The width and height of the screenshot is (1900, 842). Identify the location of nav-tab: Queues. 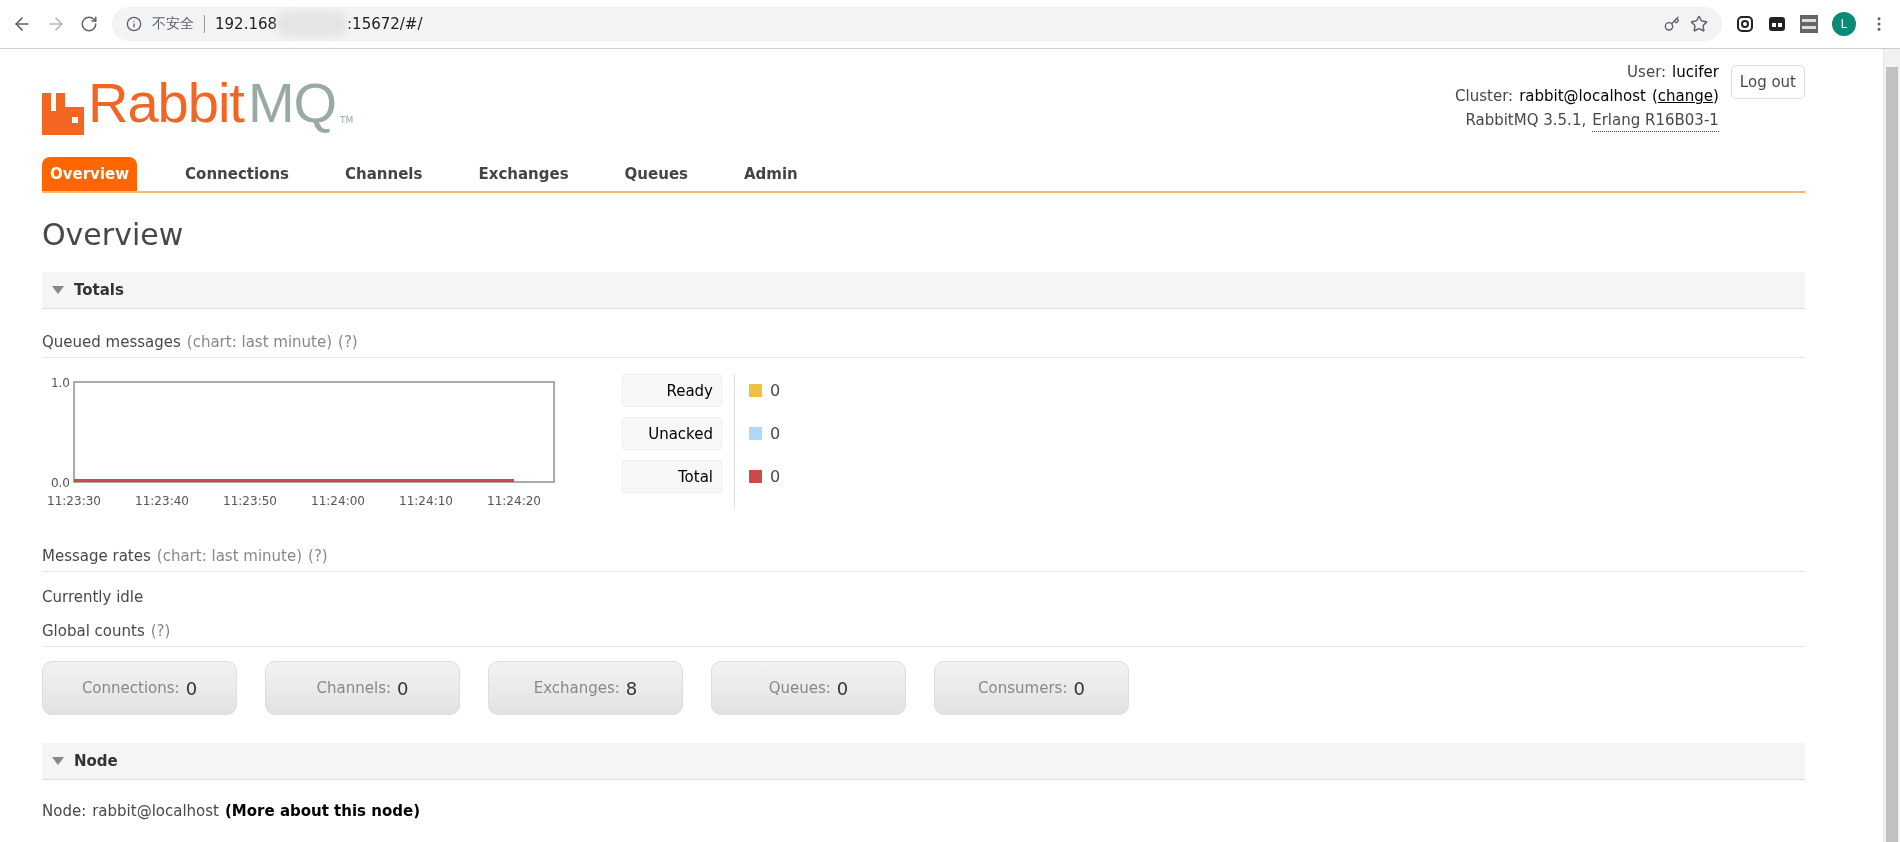
(656, 174).